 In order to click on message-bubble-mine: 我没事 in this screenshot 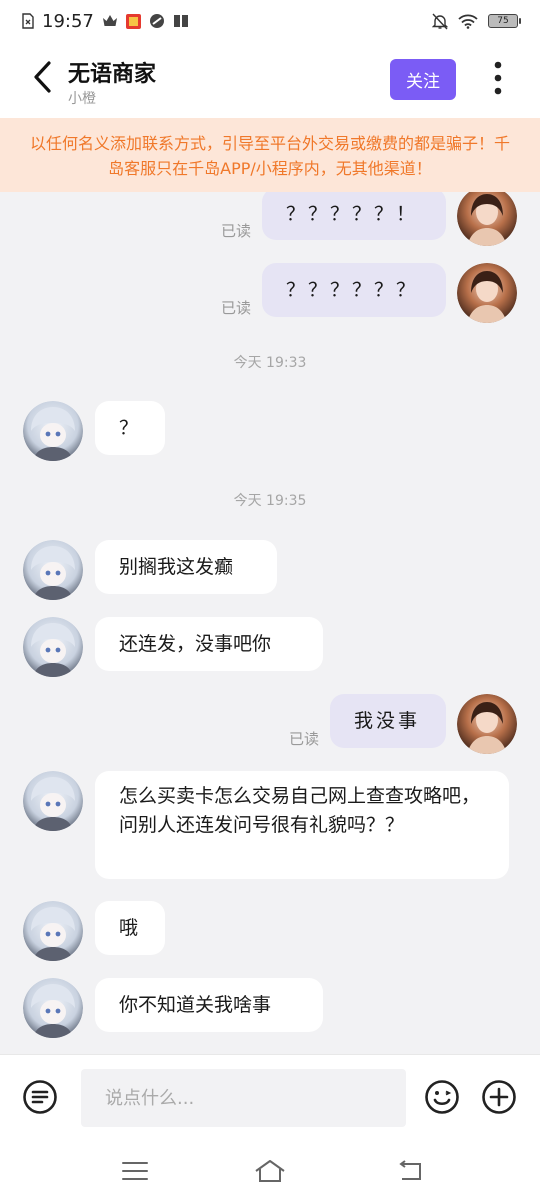, I will do `click(388, 721)`.